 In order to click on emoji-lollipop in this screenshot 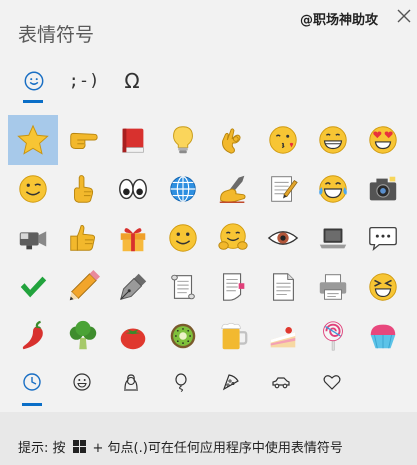, I will do `click(333, 336)`.